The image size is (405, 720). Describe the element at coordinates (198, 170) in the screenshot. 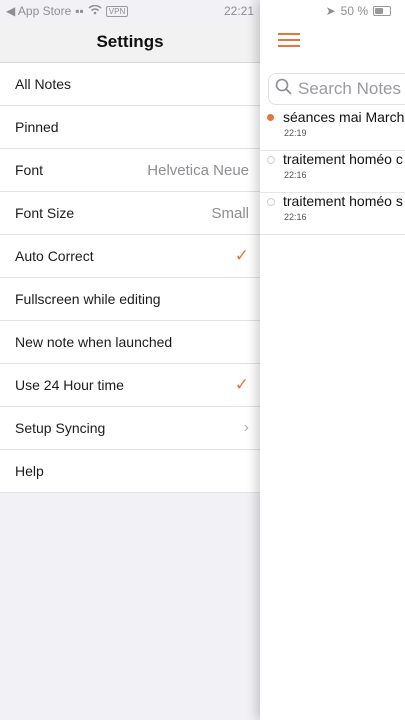

I see `font-value: Helvetica Neue` at that location.